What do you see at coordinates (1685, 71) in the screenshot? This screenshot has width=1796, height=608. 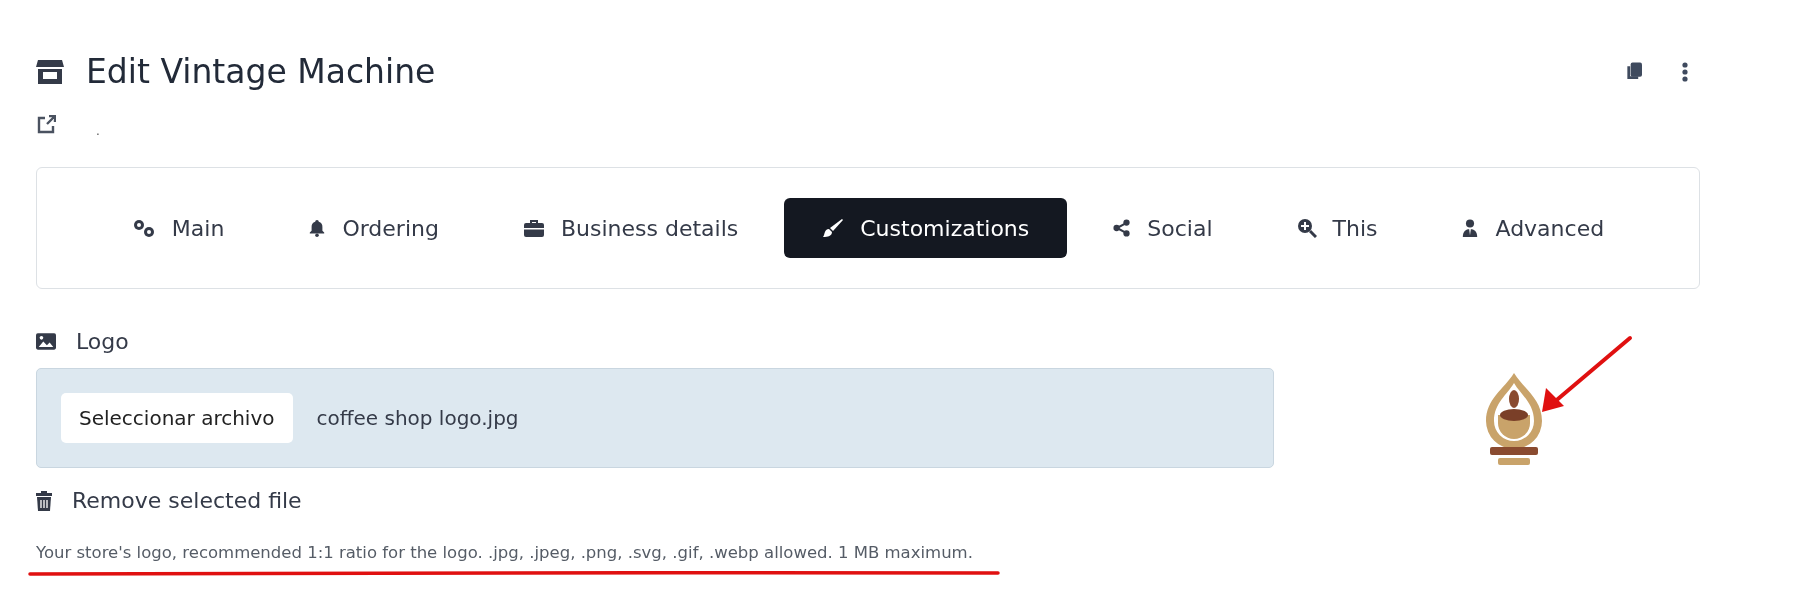 I see `more-menu-icon` at bounding box center [1685, 71].